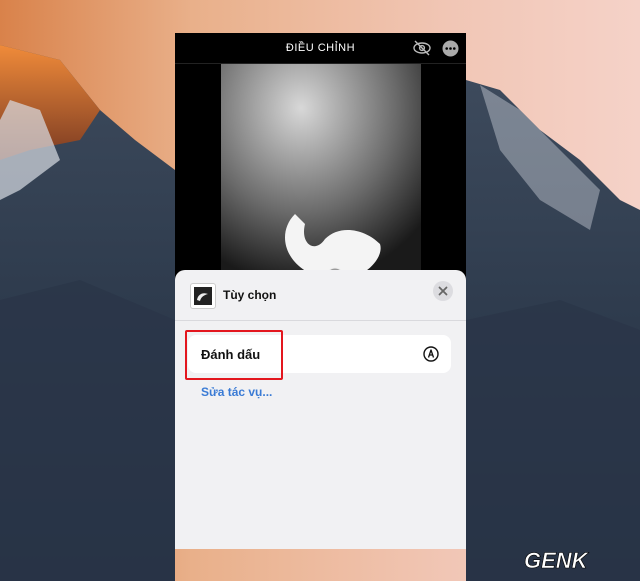 The width and height of the screenshot is (640, 581). I want to click on close-button, so click(443, 291).